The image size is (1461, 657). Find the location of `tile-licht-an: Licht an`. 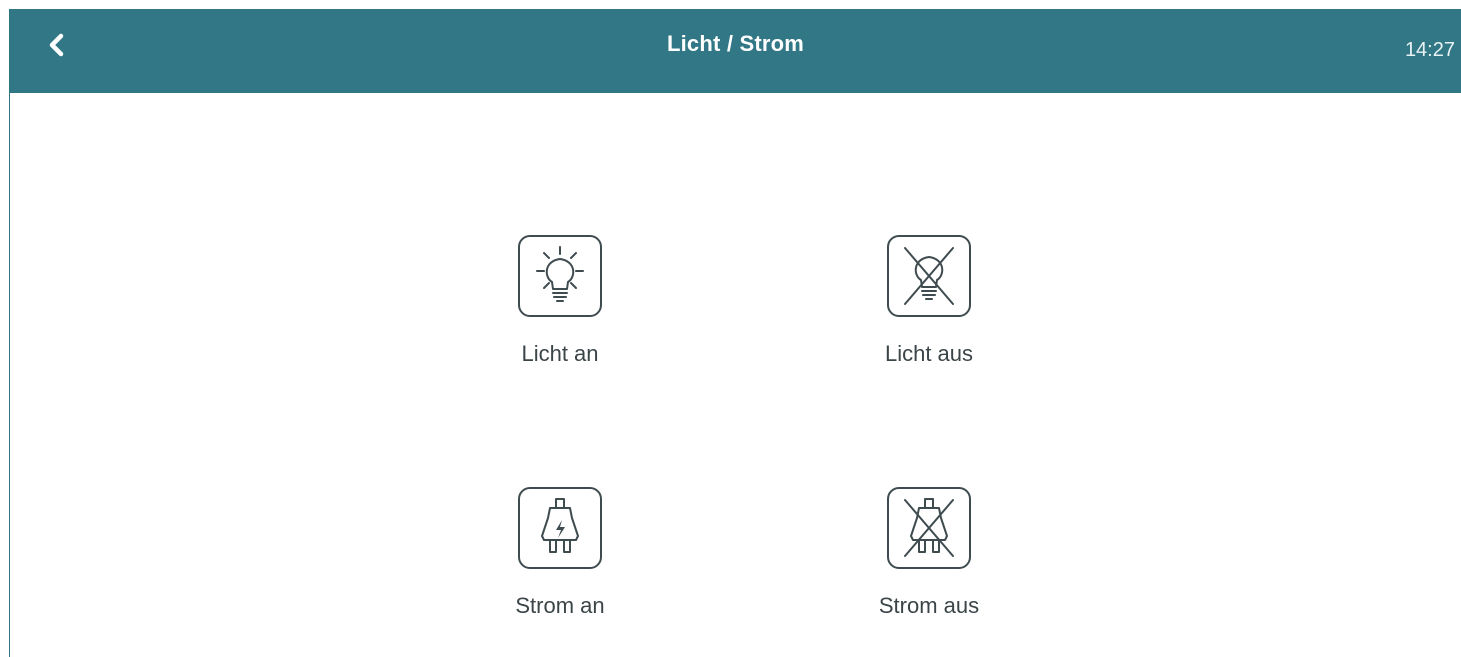

tile-licht-an: Licht an is located at coordinates (560, 310).